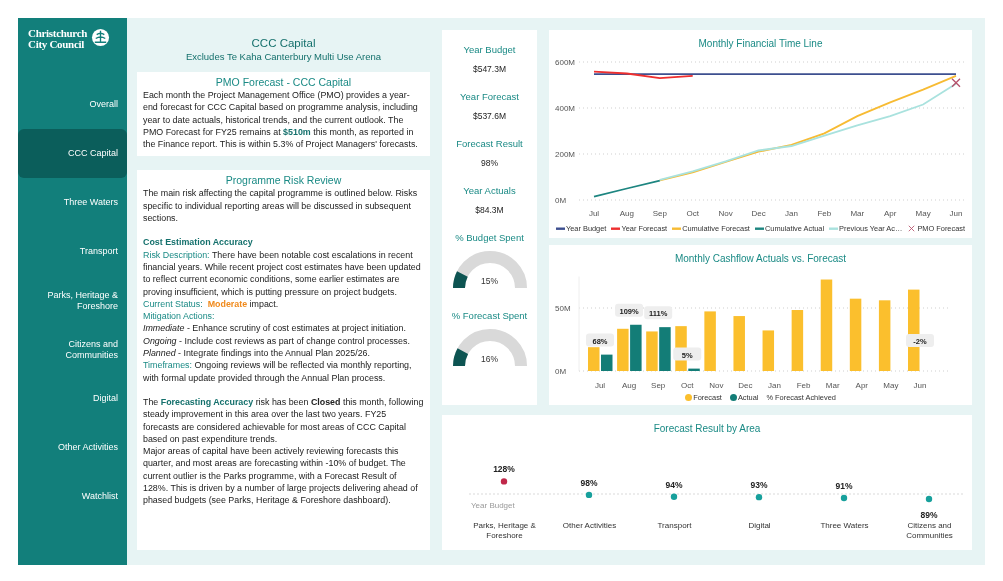  What do you see at coordinates (72, 153) in the screenshot?
I see `nav-item: CCC Capital` at bounding box center [72, 153].